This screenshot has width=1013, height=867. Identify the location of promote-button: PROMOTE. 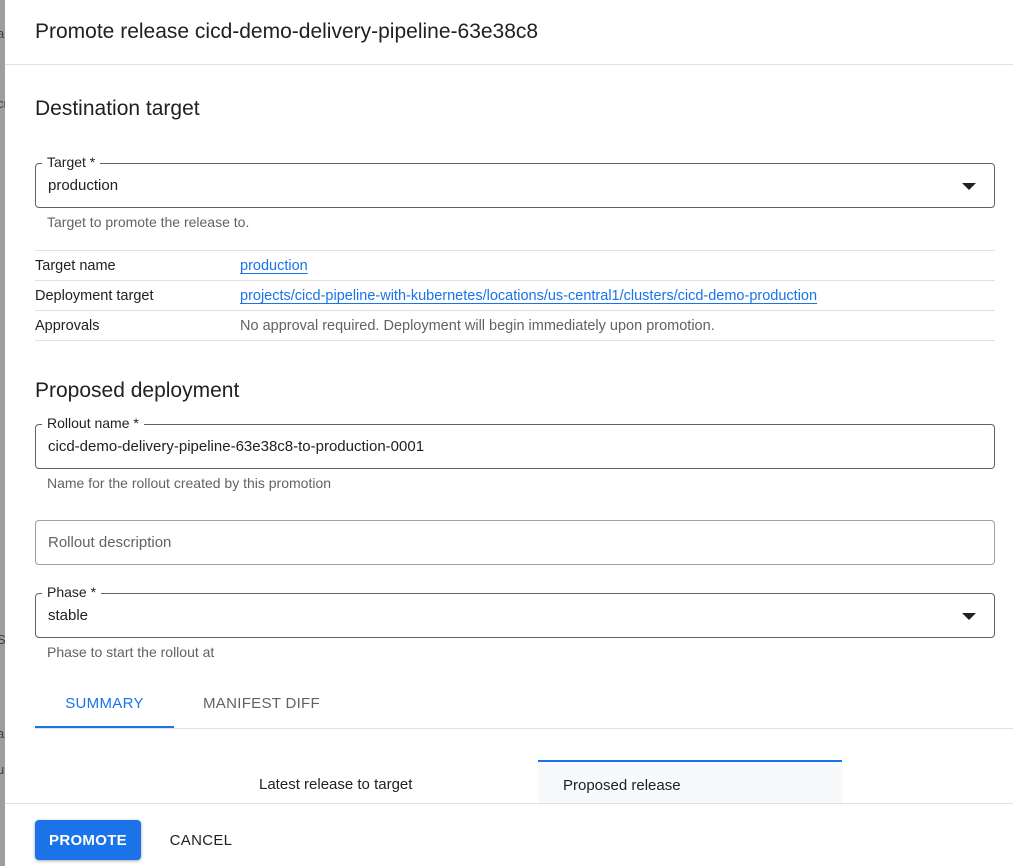
(88, 840).